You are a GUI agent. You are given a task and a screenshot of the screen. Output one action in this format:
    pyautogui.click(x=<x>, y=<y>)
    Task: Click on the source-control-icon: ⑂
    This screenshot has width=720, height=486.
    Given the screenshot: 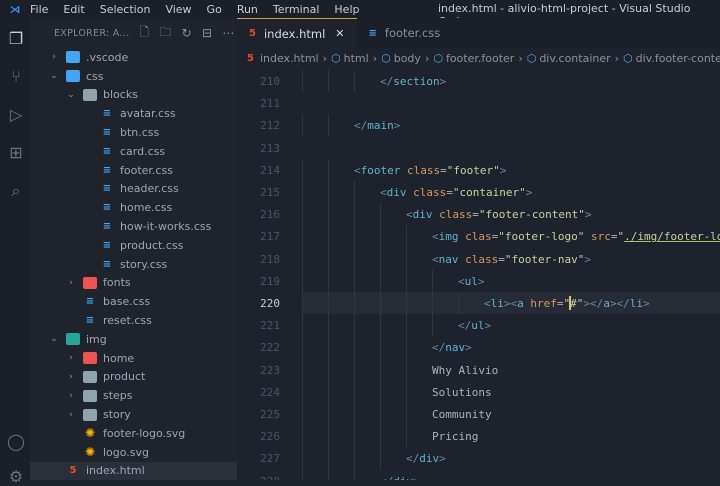 What is the action you would take?
    pyautogui.click(x=16, y=77)
    